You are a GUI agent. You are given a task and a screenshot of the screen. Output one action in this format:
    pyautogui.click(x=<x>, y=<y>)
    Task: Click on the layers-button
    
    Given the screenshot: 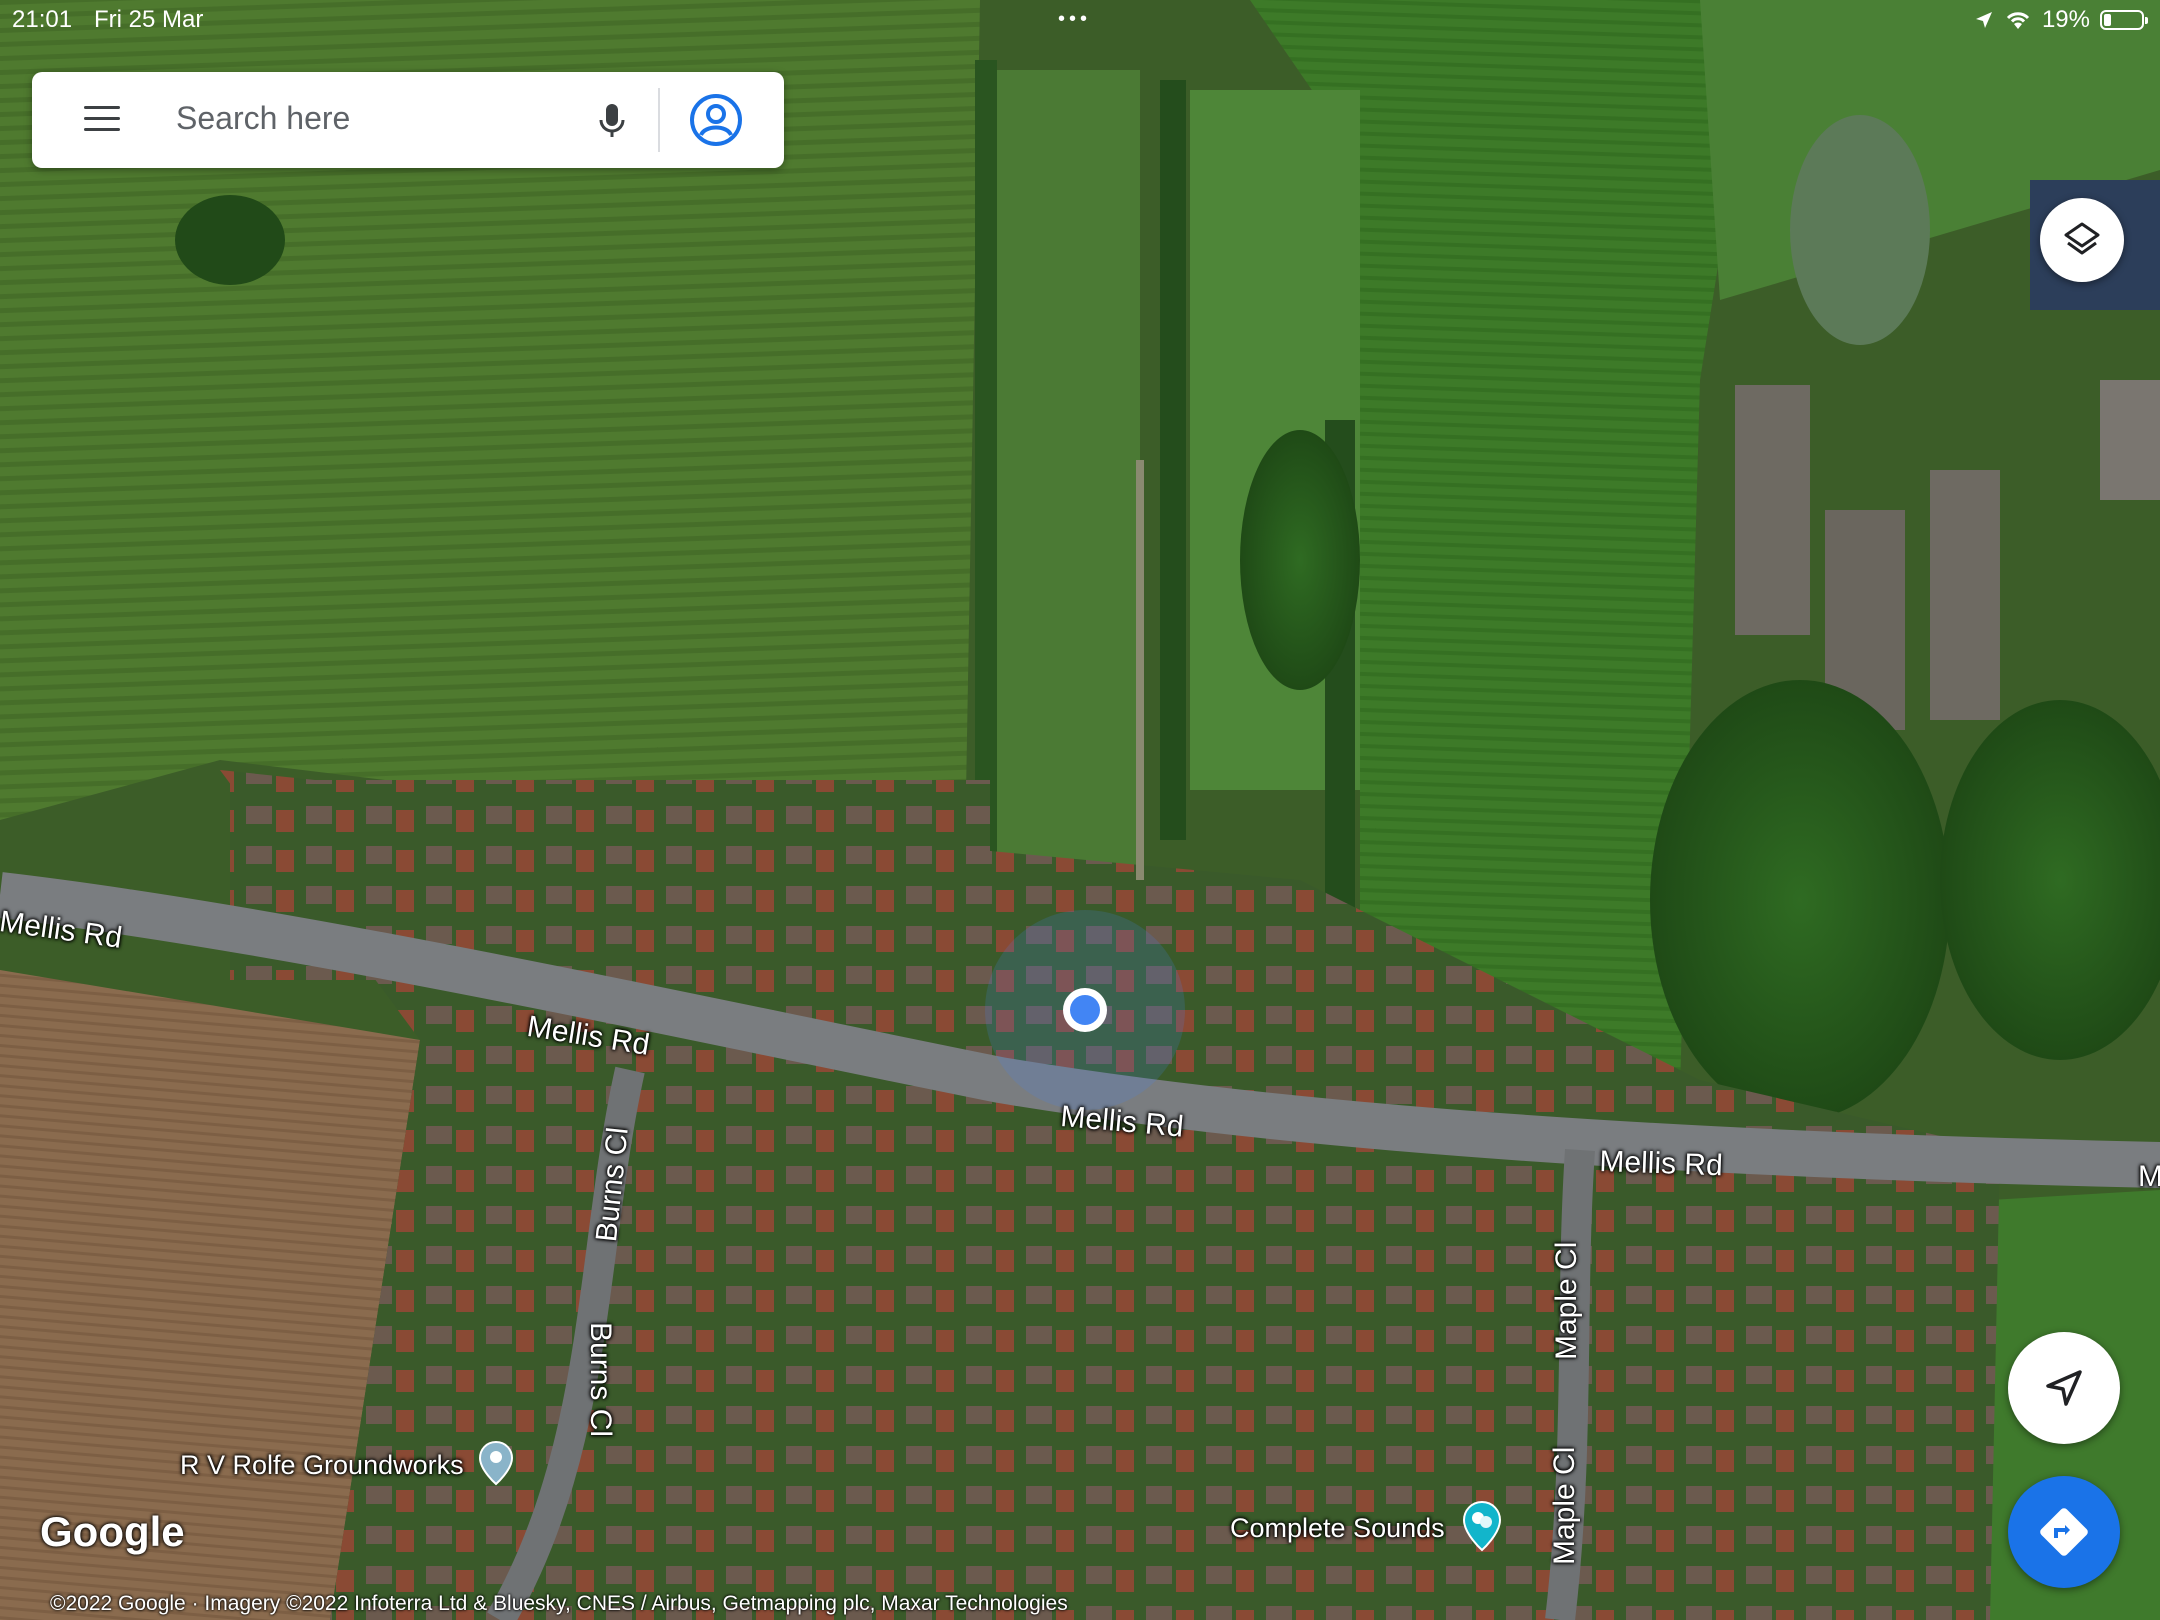 What is the action you would take?
    pyautogui.click(x=2082, y=240)
    